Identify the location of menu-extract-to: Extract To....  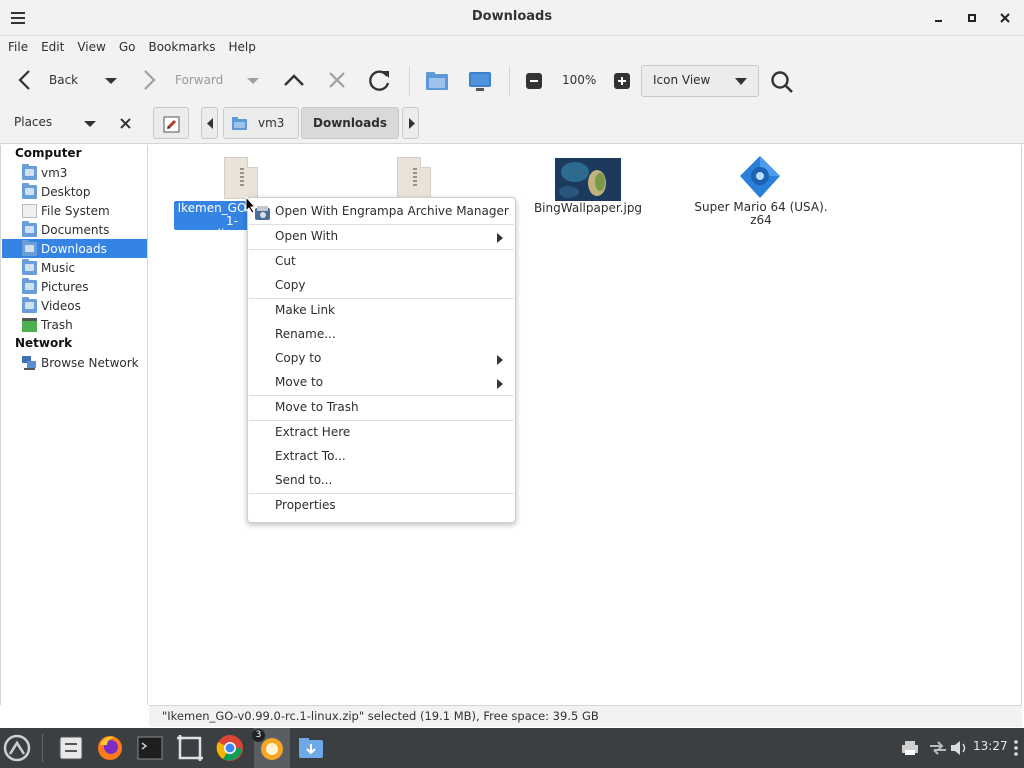
(310, 456).